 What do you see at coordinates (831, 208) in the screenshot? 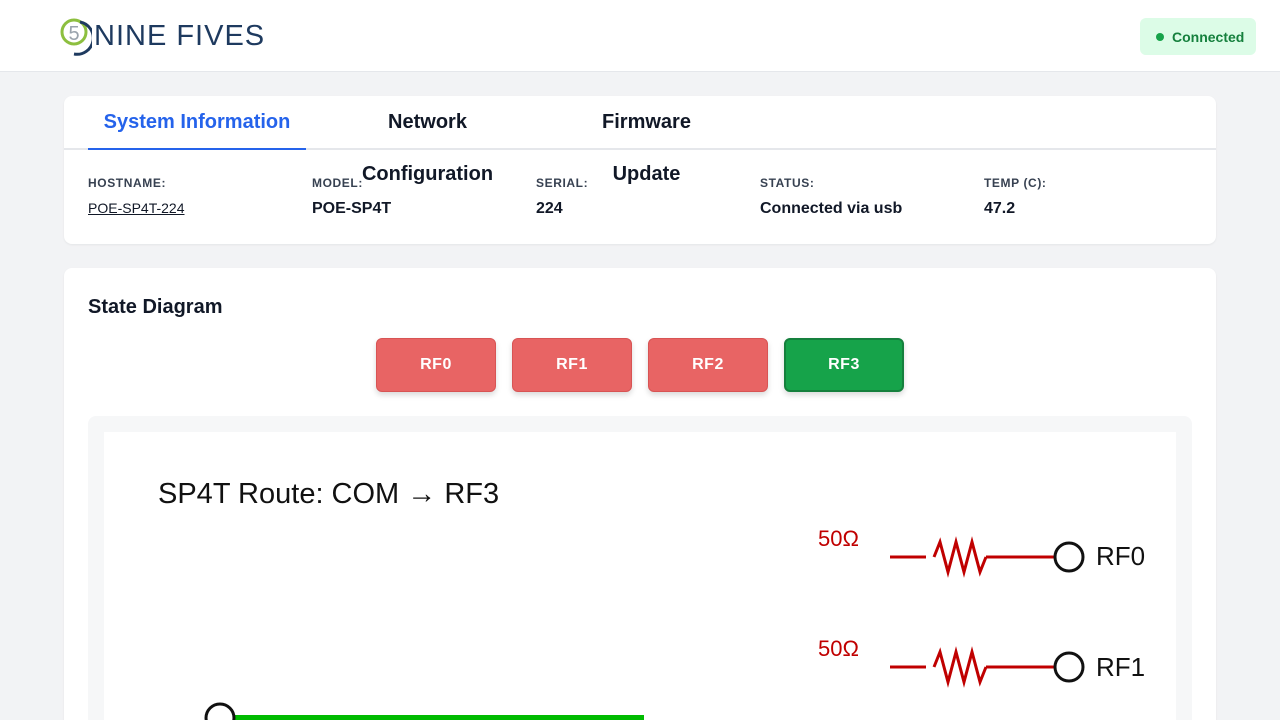
I see `status-value: Connected via usb` at bounding box center [831, 208].